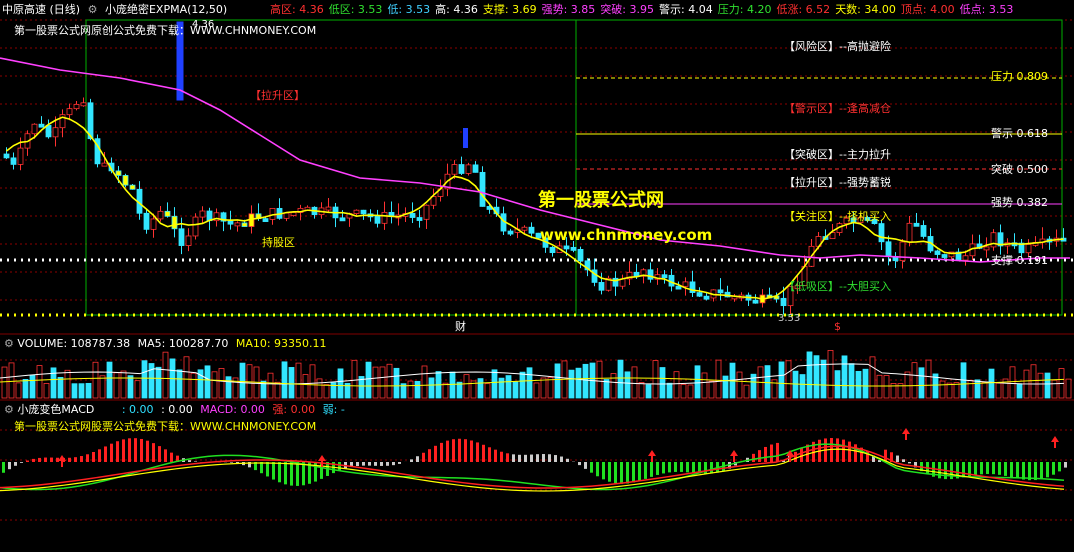 The height and width of the screenshot is (552, 1074). I want to click on macd-name: 小庞变色MACD, so click(55, 409).